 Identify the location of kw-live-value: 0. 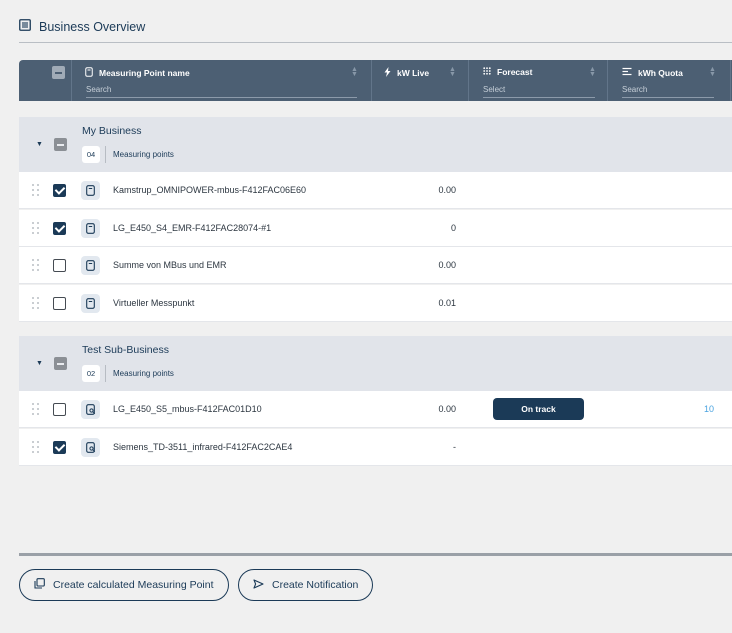
(453, 228).